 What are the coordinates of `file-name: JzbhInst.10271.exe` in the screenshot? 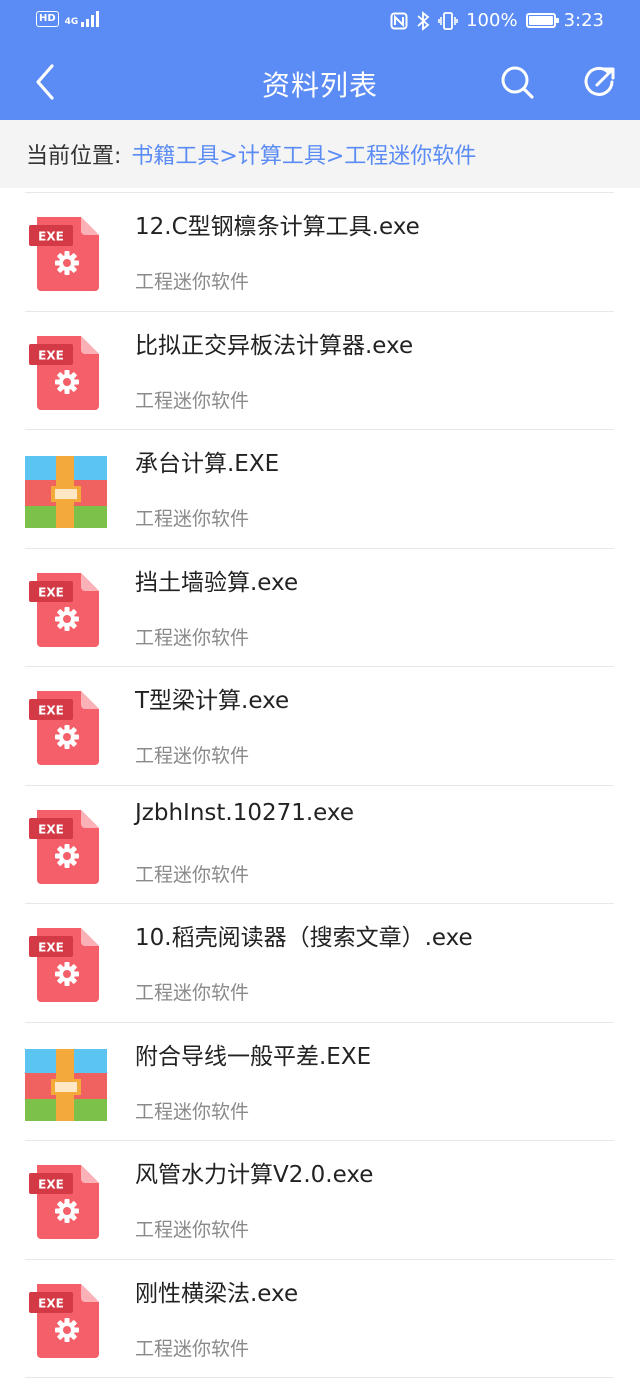 It's located at (244, 812).